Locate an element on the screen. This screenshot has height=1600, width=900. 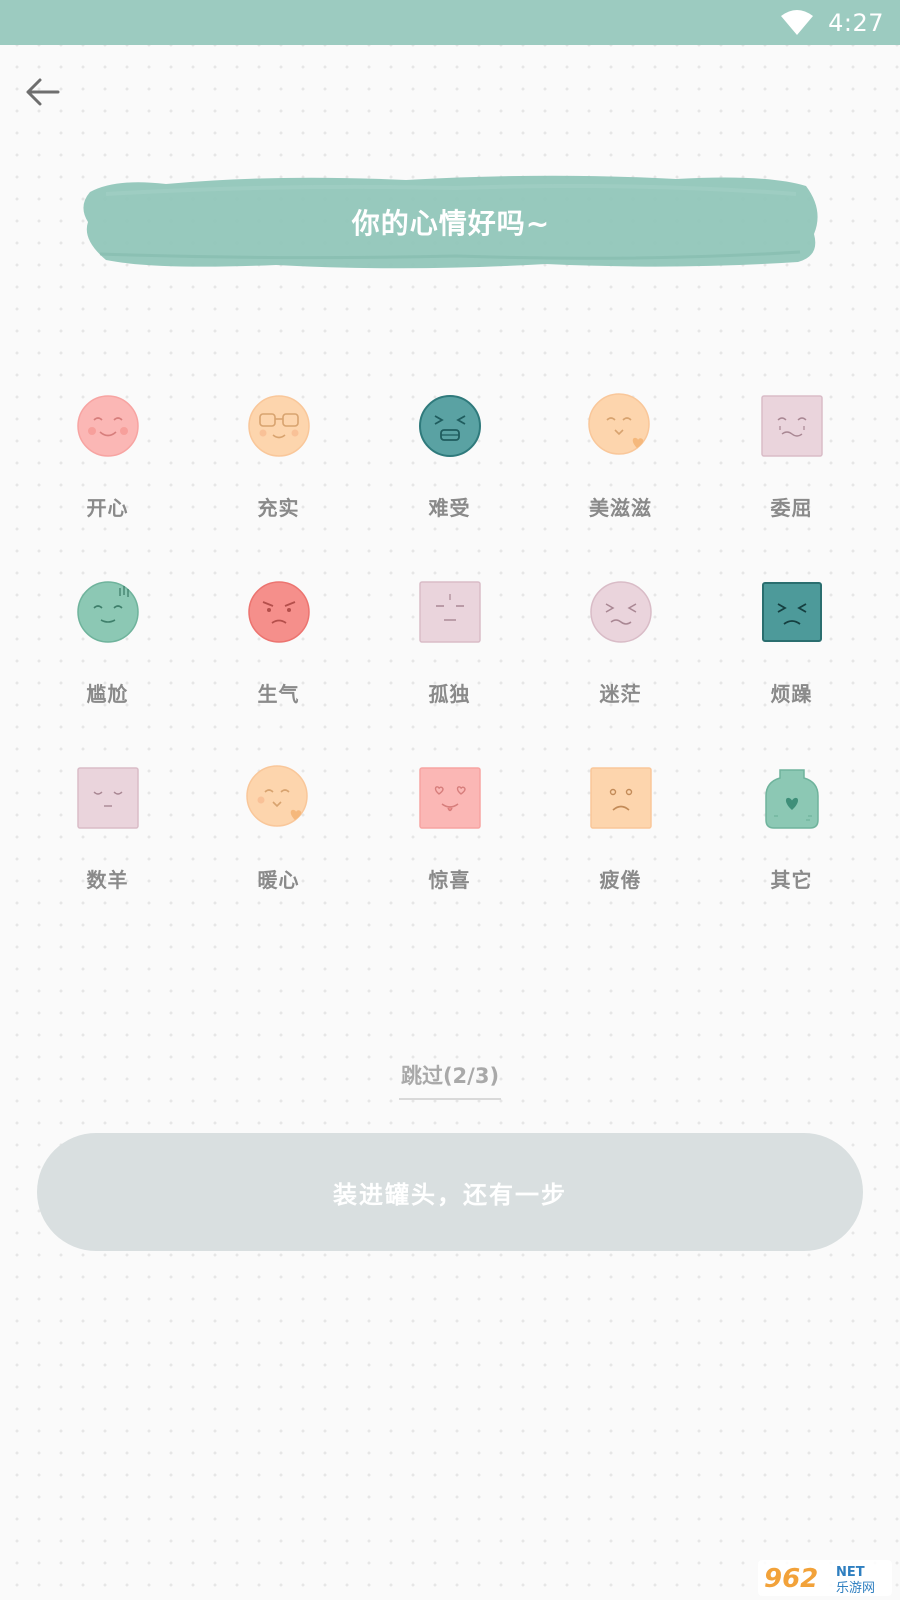
skip-link: 跳过(2/3) is located at coordinates (450, 1080).